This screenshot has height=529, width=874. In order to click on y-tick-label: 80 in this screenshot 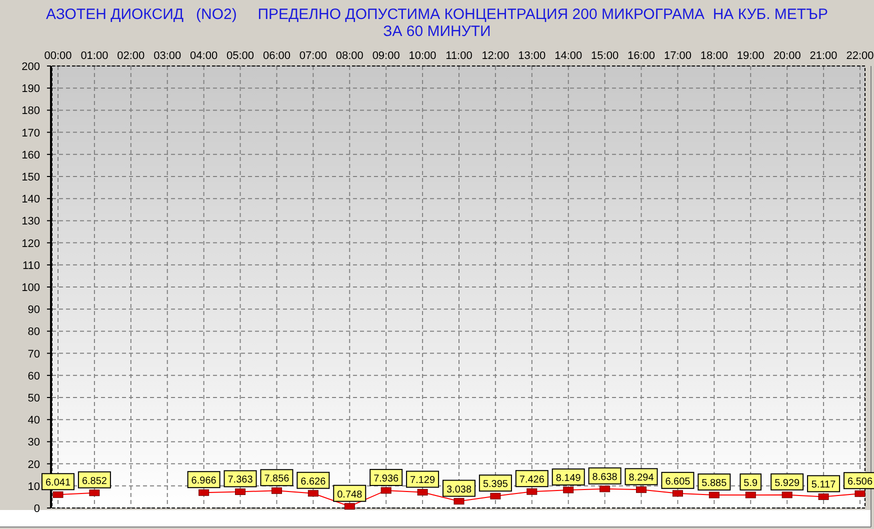, I will do `click(34, 332)`.